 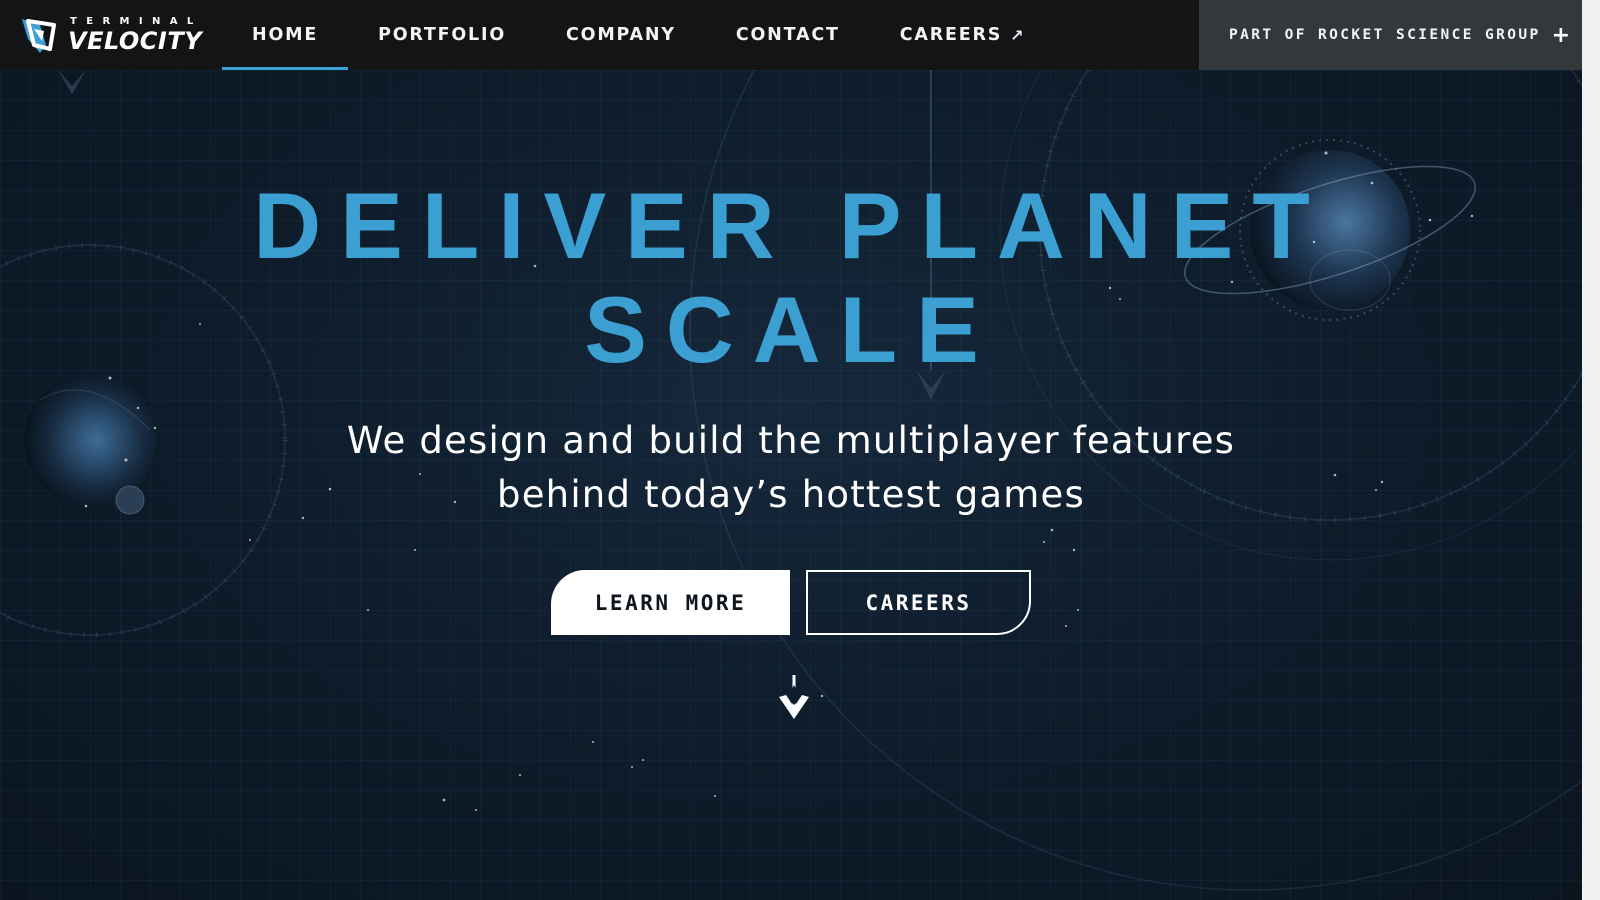 I want to click on brand-name-bottom: VELOCITY, so click(x=135, y=41).